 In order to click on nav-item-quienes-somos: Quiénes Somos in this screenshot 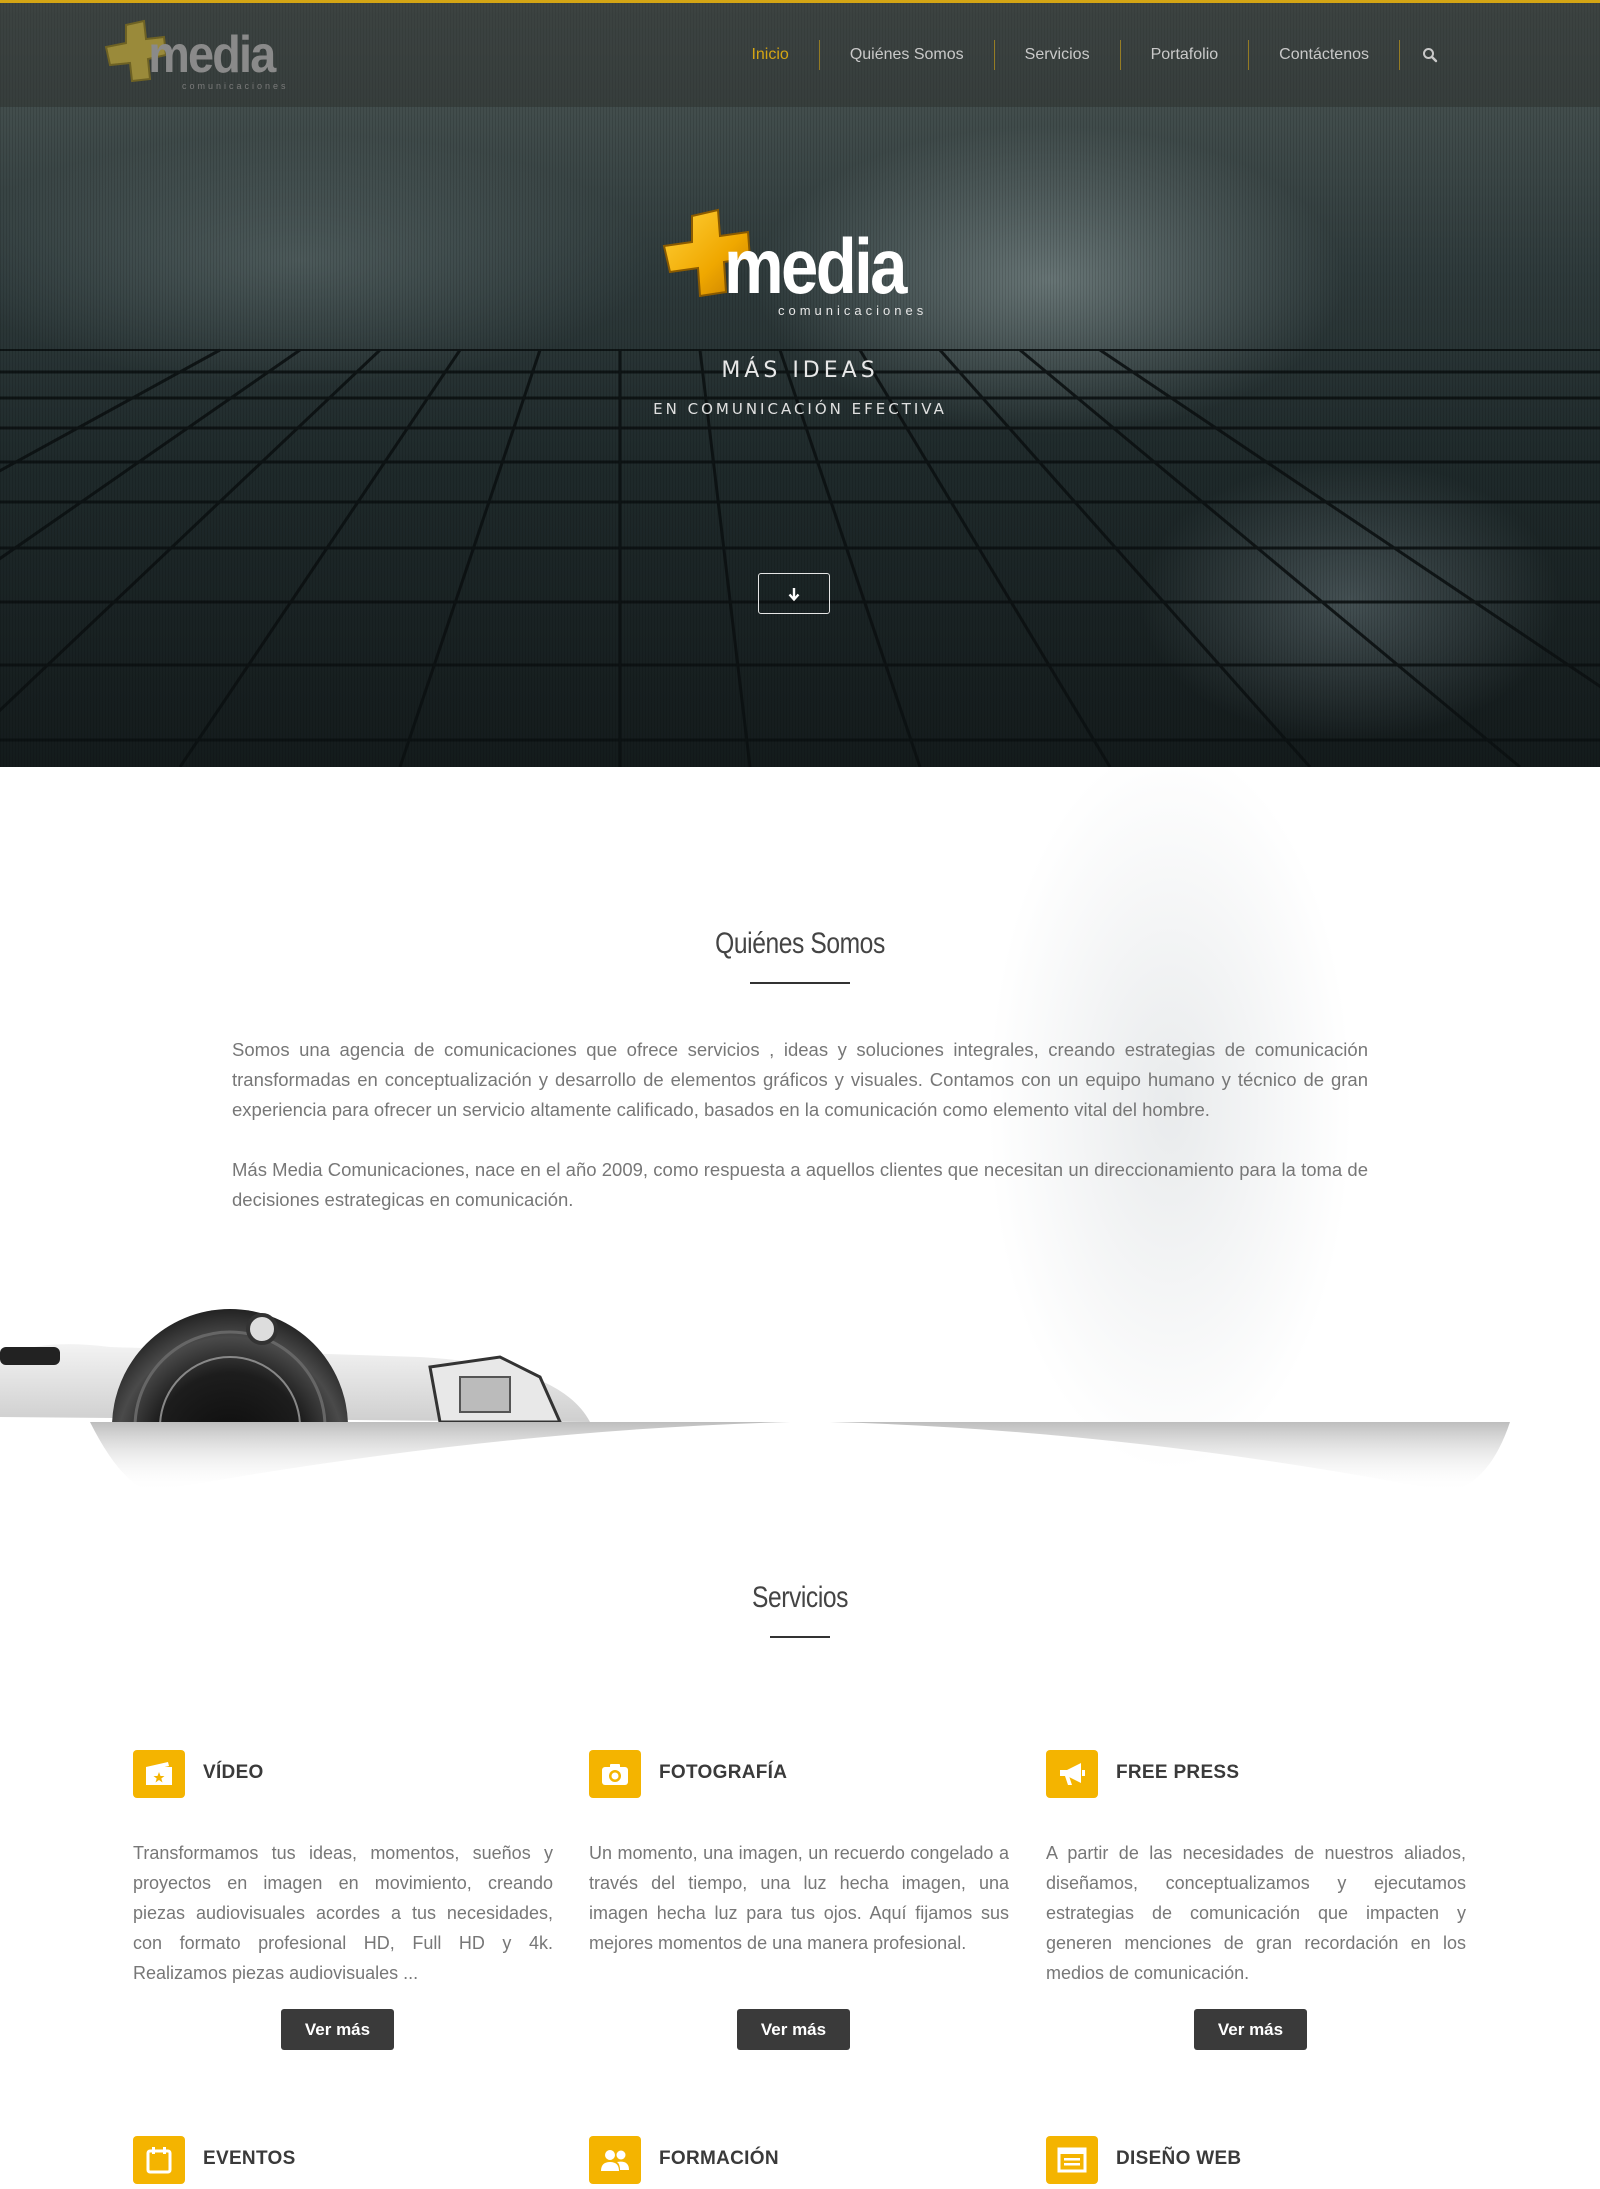, I will do `click(907, 55)`.